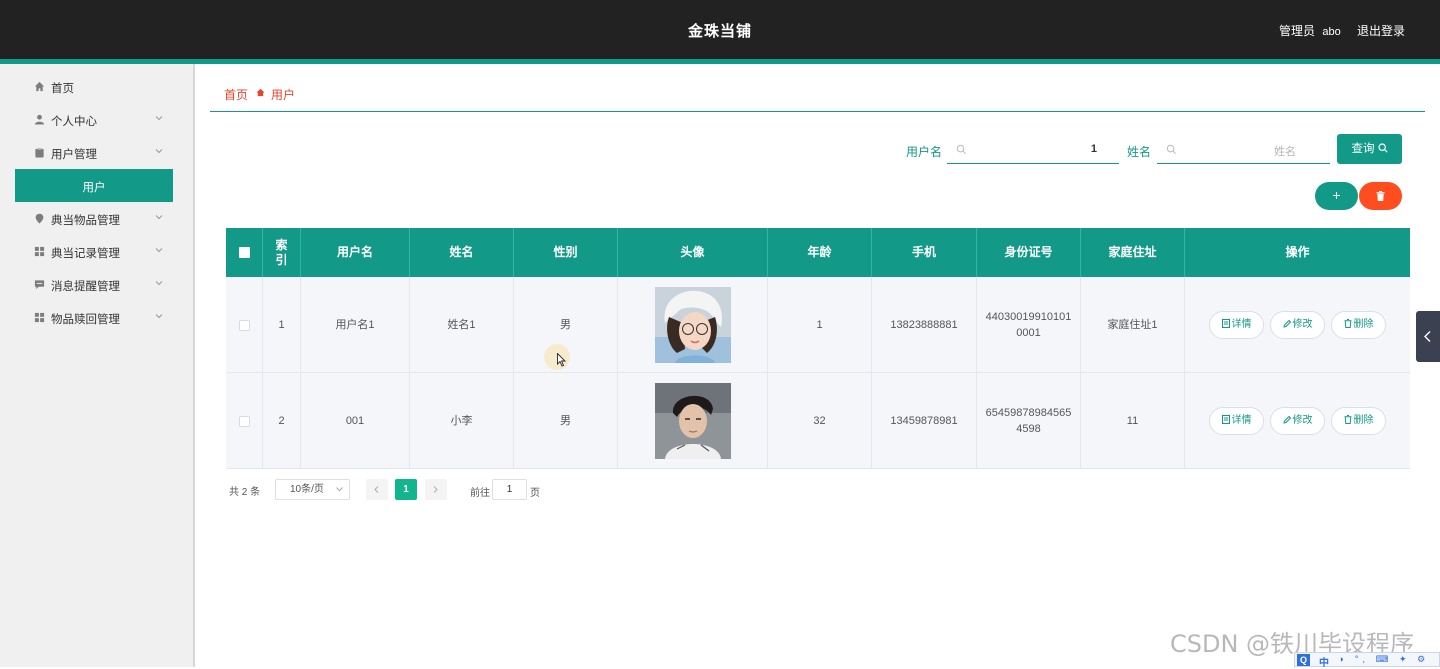 The width and height of the screenshot is (1440, 669). What do you see at coordinates (234, 492) in the screenshot?
I see `total-prefix: 共` at bounding box center [234, 492].